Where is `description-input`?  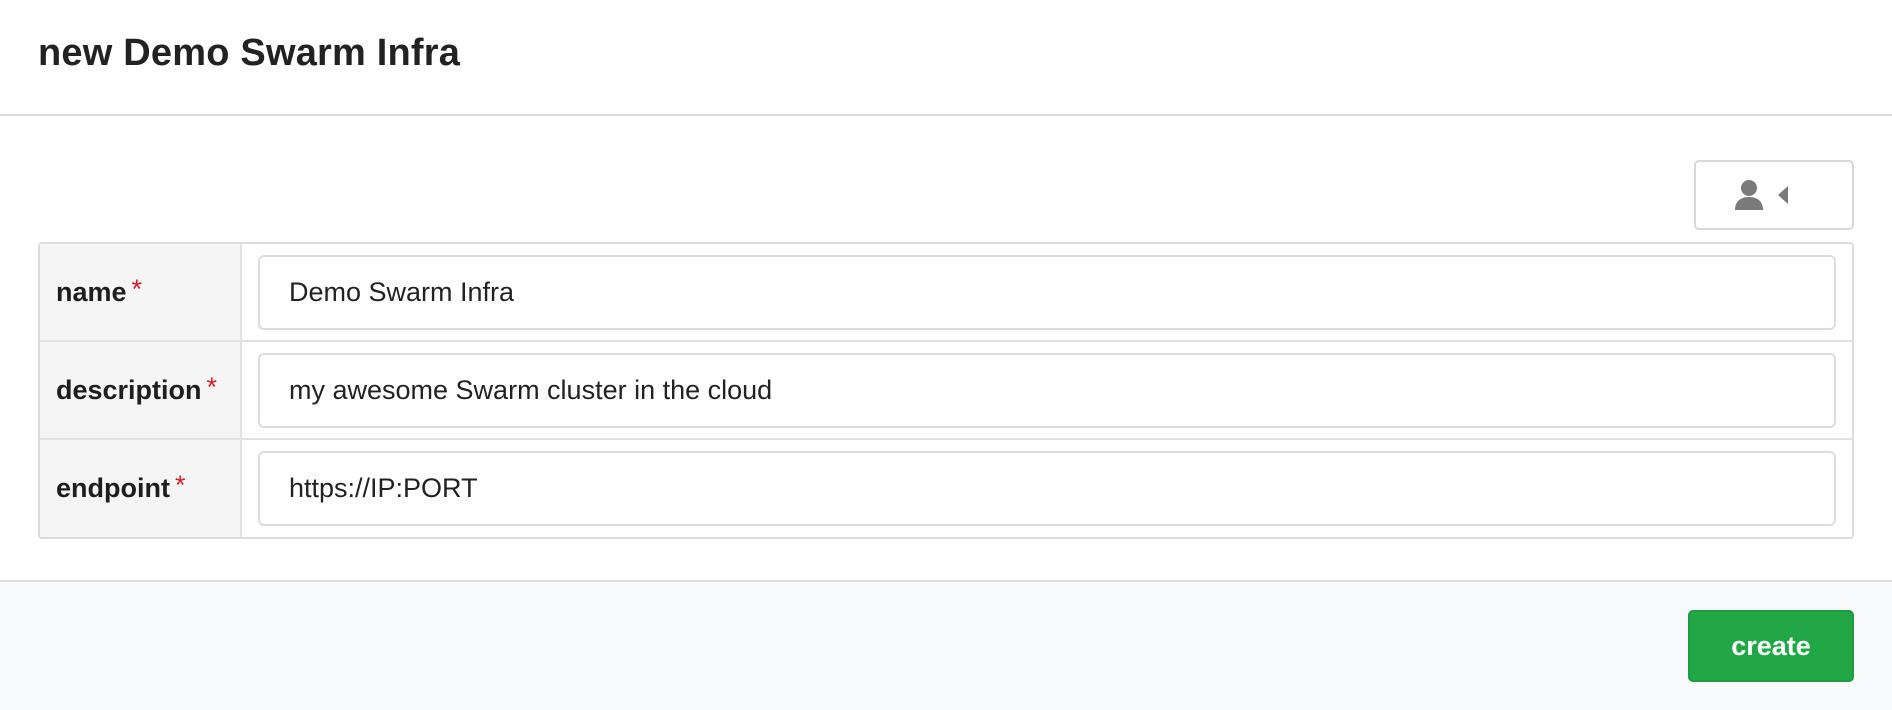
description-input is located at coordinates (1047, 390).